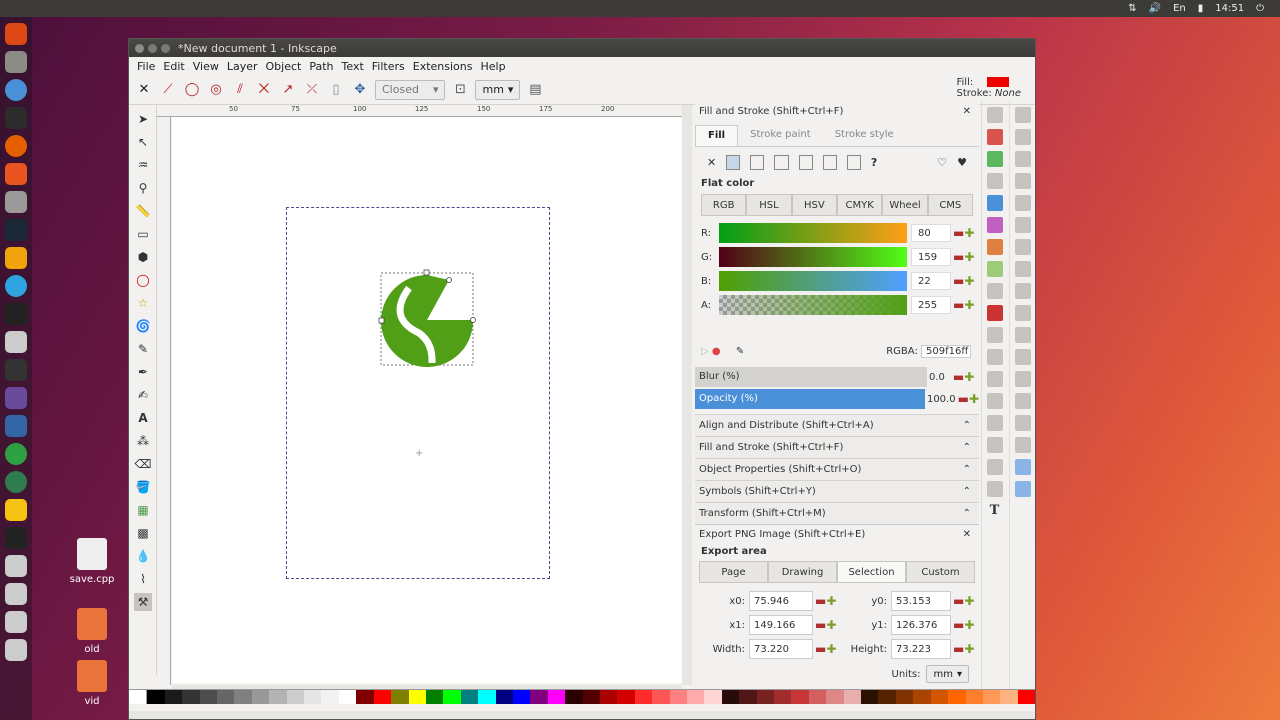 This screenshot has height=720, width=1280. I want to click on fill-stroke-icon, so click(994, 489).